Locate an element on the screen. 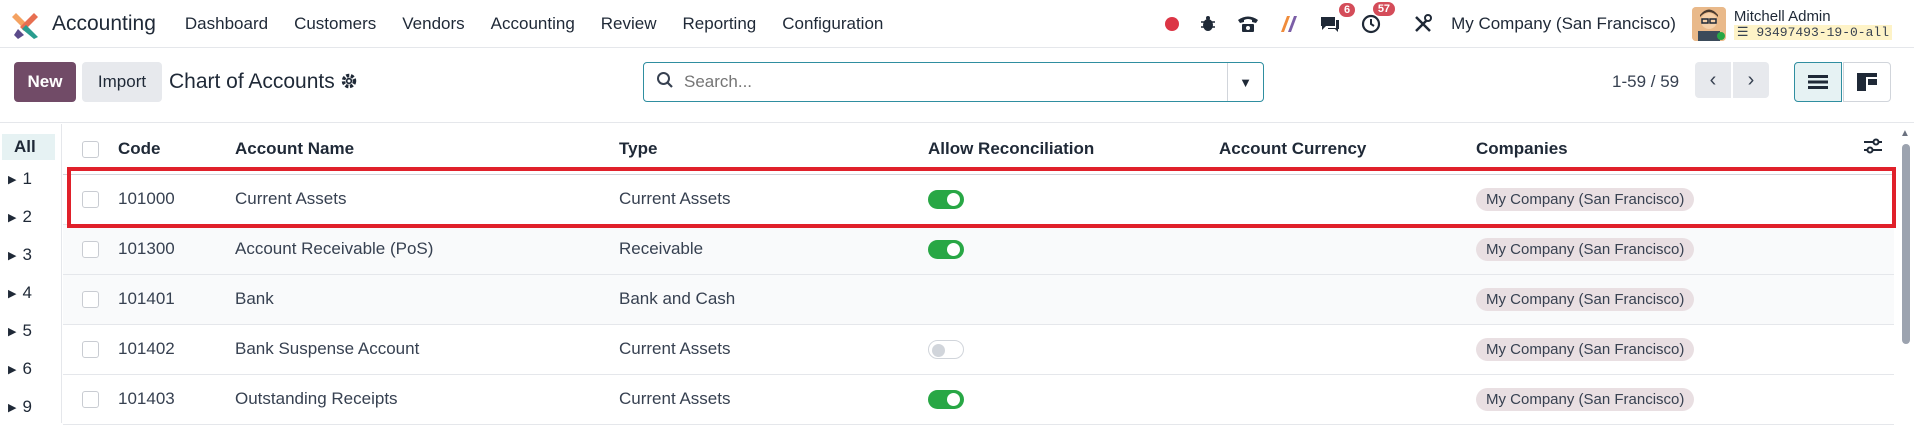 This screenshot has width=1914, height=426. ai-icon is located at coordinates (1289, 24).